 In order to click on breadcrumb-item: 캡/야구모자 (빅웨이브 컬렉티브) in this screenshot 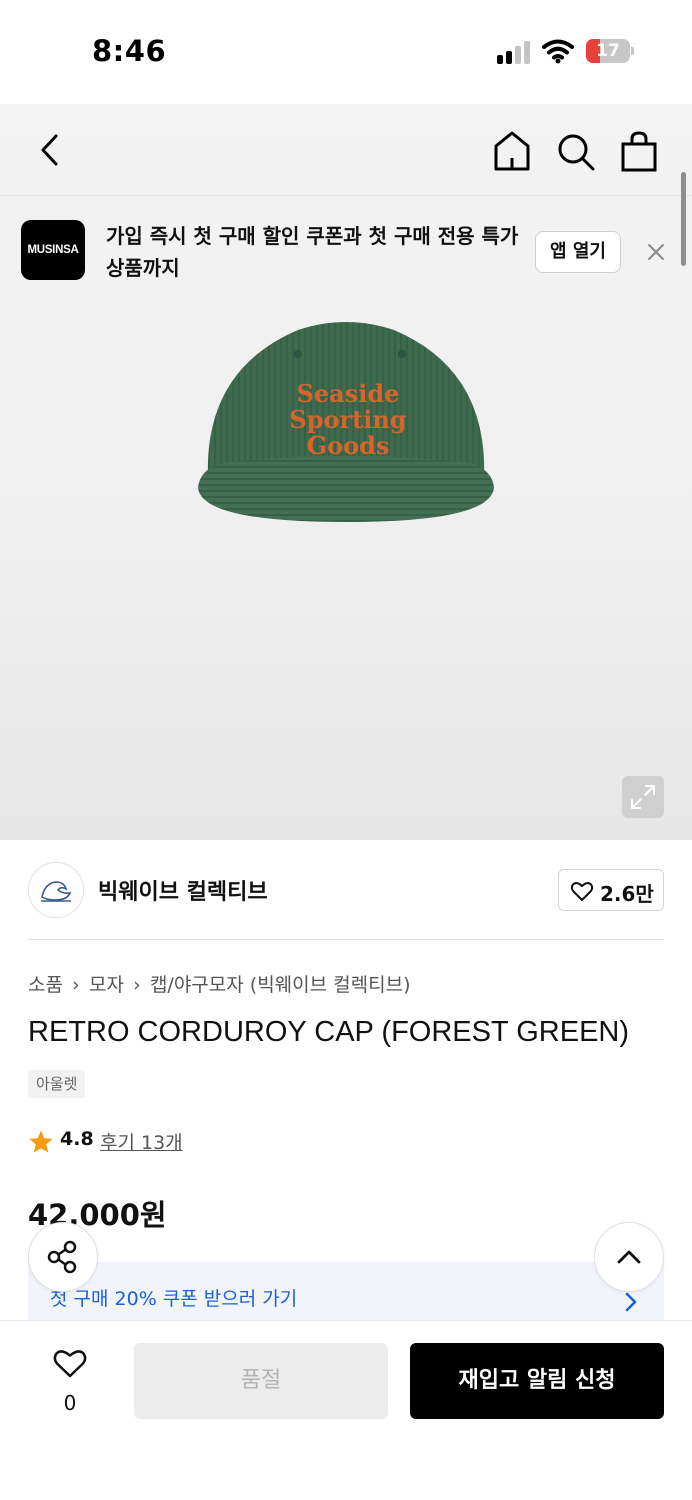, I will do `click(280, 985)`.